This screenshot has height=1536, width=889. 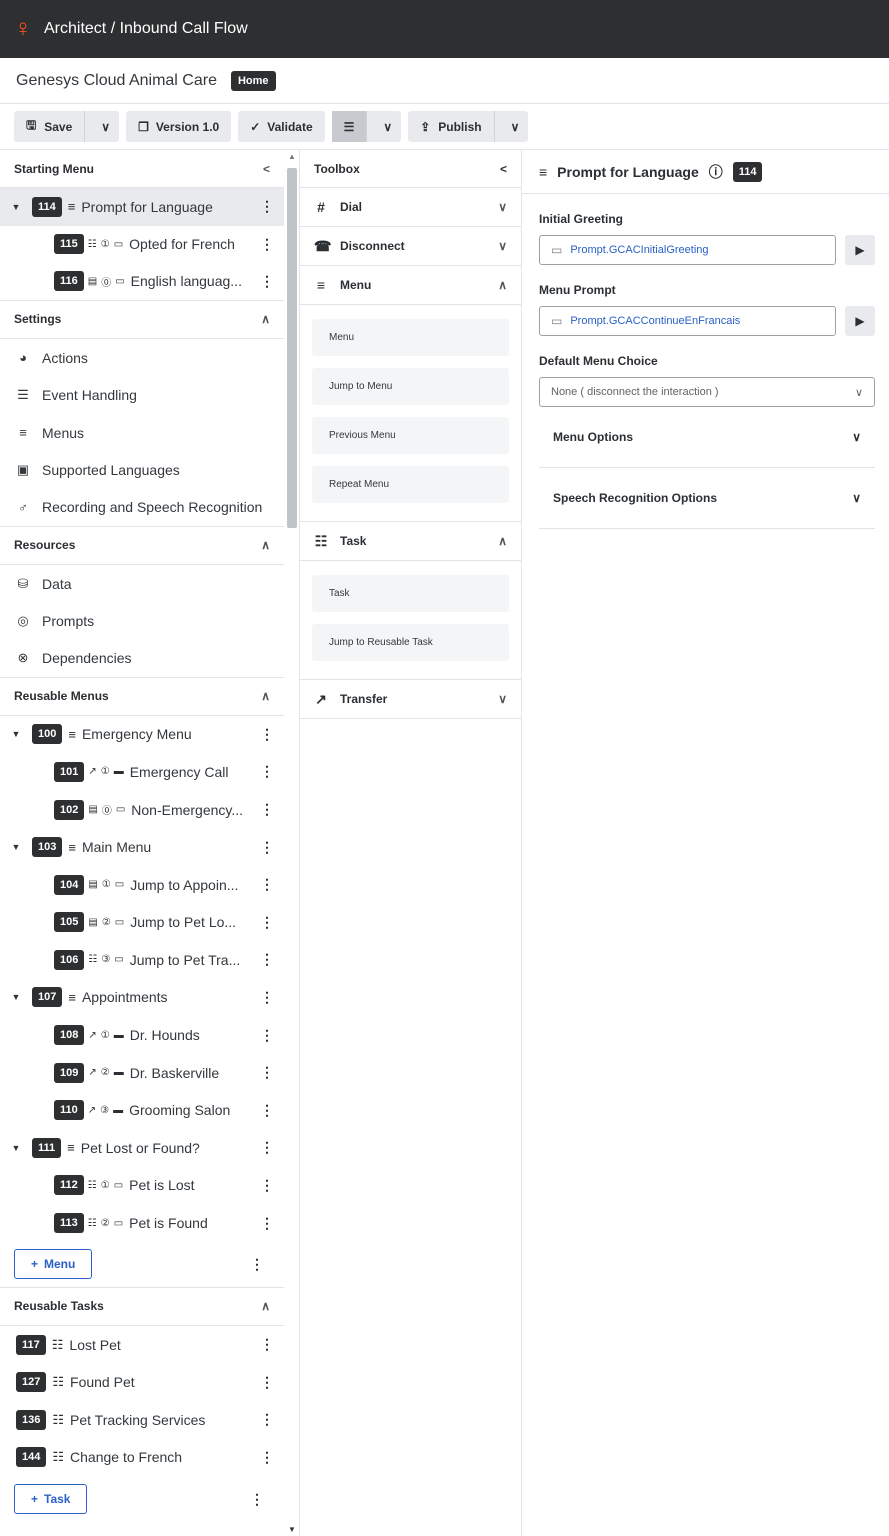 What do you see at coordinates (253, 80) in the screenshot?
I see `home-badge: Home` at bounding box center [253, 80].